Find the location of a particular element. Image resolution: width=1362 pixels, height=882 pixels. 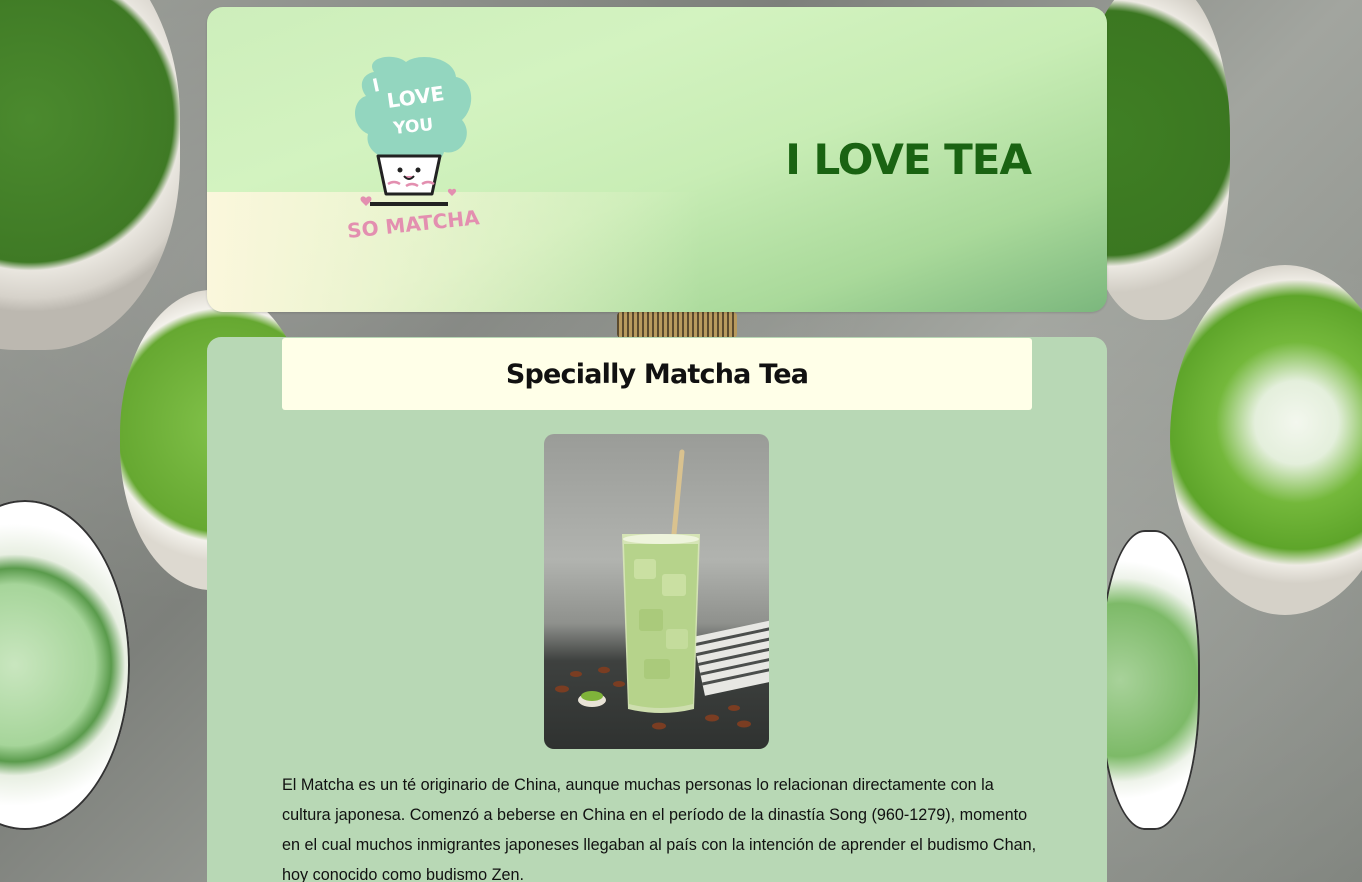

section-title: Specially Matcha Tea is located at coordinates (657, 374).